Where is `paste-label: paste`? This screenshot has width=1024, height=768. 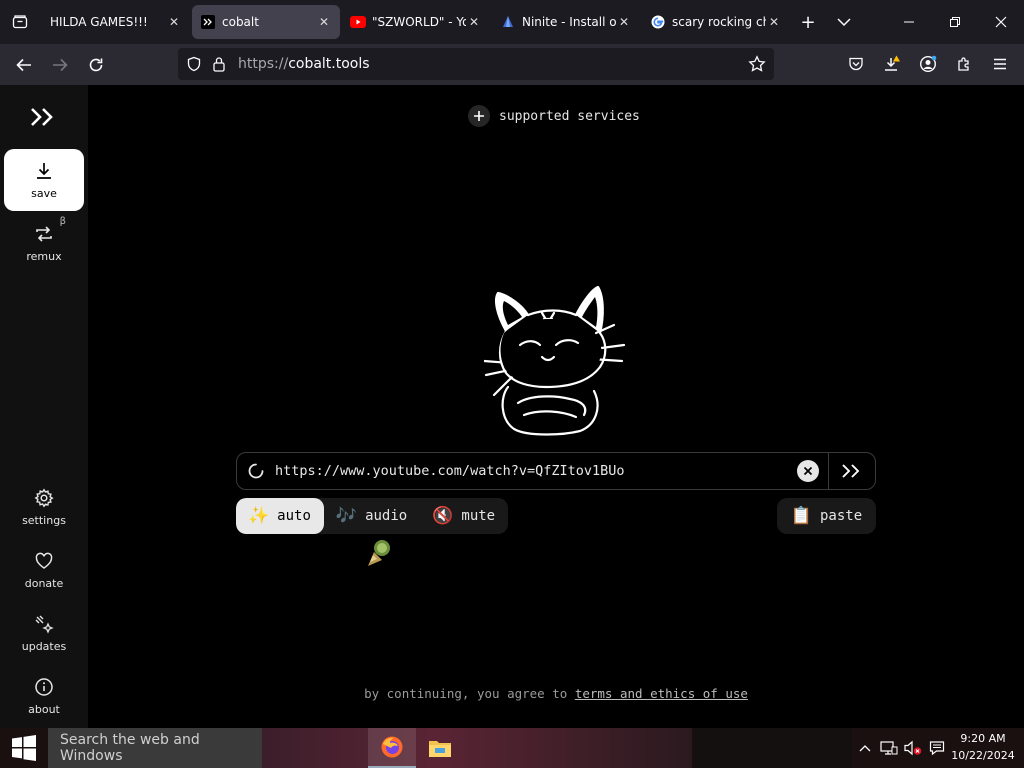 paste-label: paste is located at coordinates (841, 516).